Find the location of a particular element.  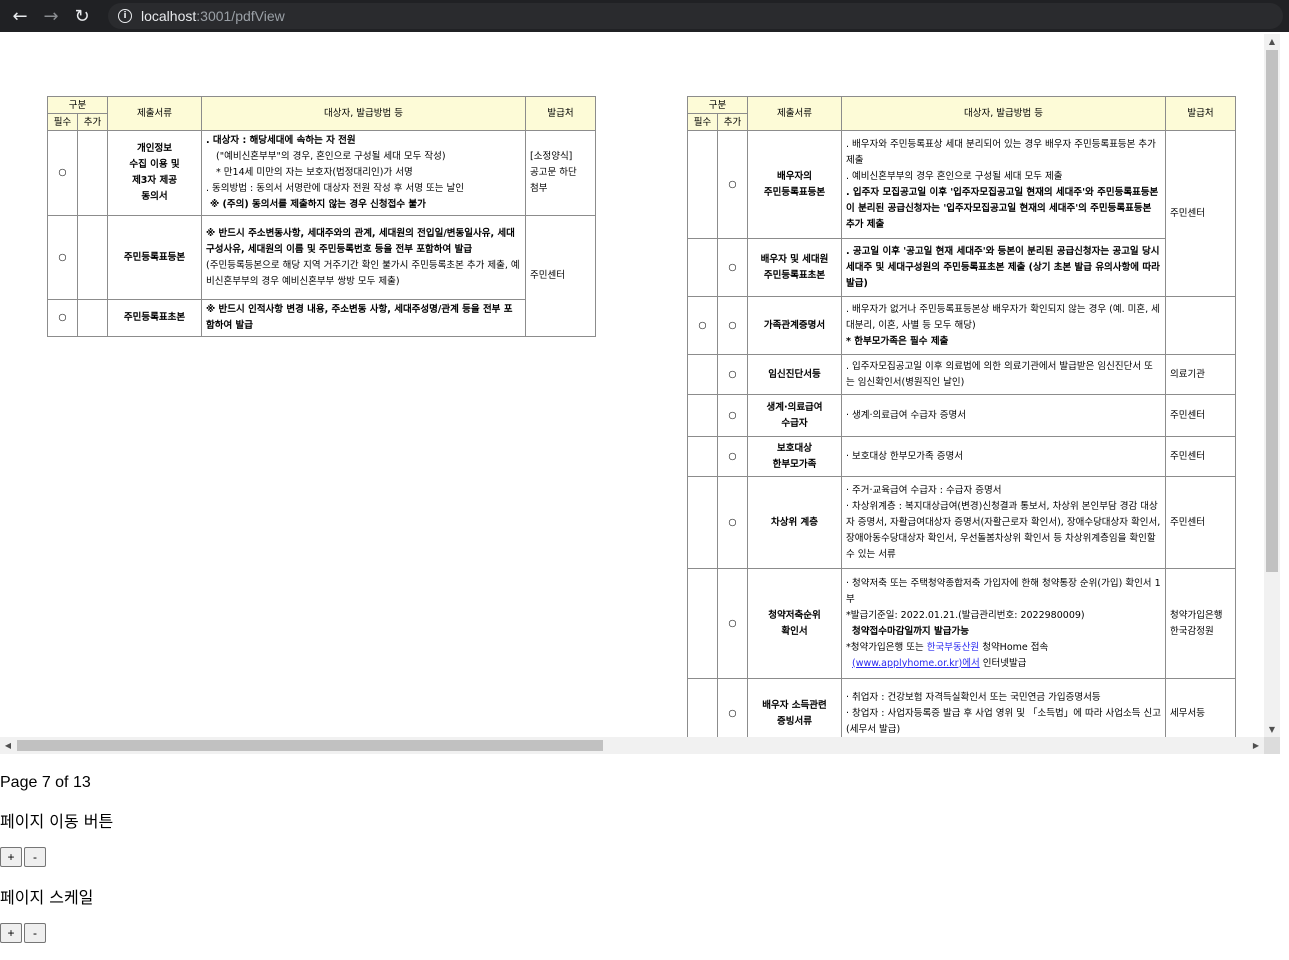

document-name-line: 수급자 is located at coordinates (794, 423).